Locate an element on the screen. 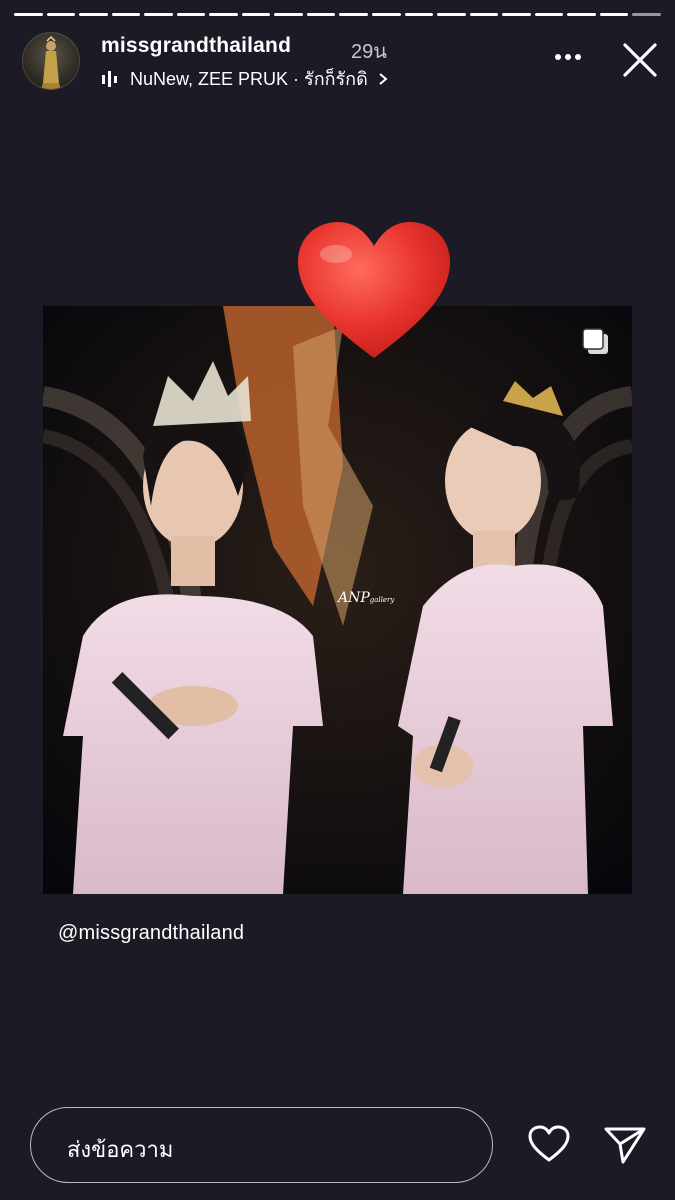 Image resolution: width=675 pixels, height=1200 pixels. carousel-icon is located at coordinates (595, 341).